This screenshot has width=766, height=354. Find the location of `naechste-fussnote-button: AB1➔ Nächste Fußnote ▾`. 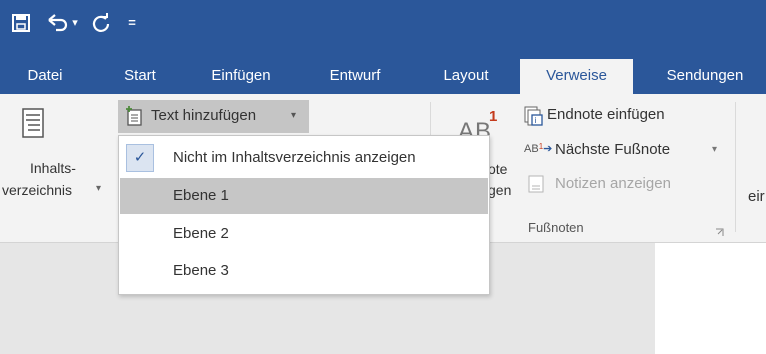

naechste-fussnote-button: AB1➔ Nächste Fußnote ▾ is located at coordinates (622, 149).